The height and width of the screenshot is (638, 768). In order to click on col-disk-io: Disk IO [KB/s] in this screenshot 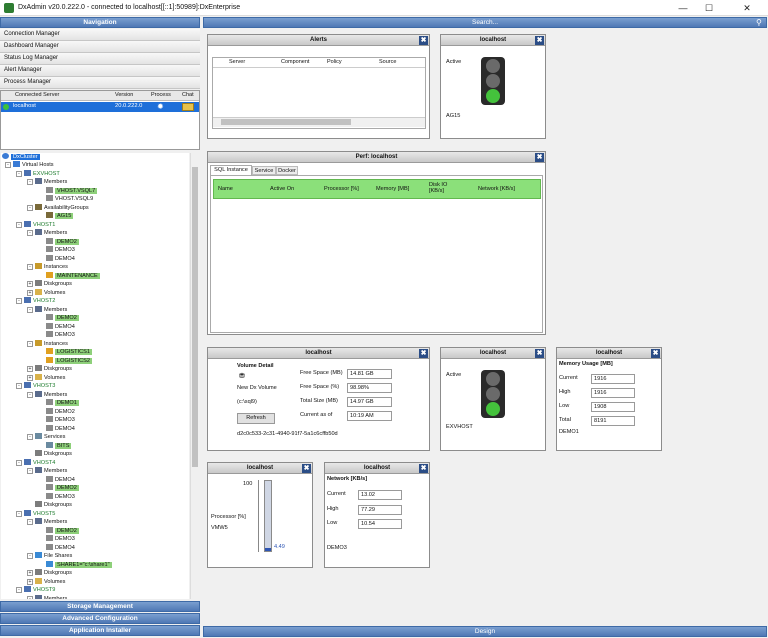, I will do `click(440, 188)`.